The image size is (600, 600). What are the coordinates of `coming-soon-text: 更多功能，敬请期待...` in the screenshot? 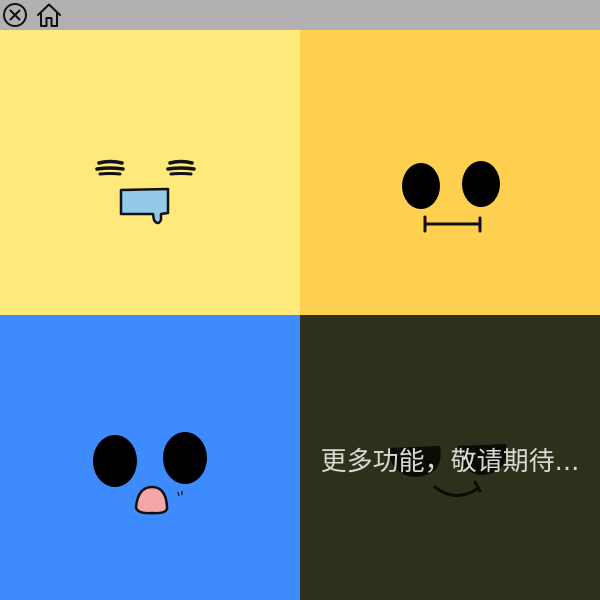 It's located at (450, 462).